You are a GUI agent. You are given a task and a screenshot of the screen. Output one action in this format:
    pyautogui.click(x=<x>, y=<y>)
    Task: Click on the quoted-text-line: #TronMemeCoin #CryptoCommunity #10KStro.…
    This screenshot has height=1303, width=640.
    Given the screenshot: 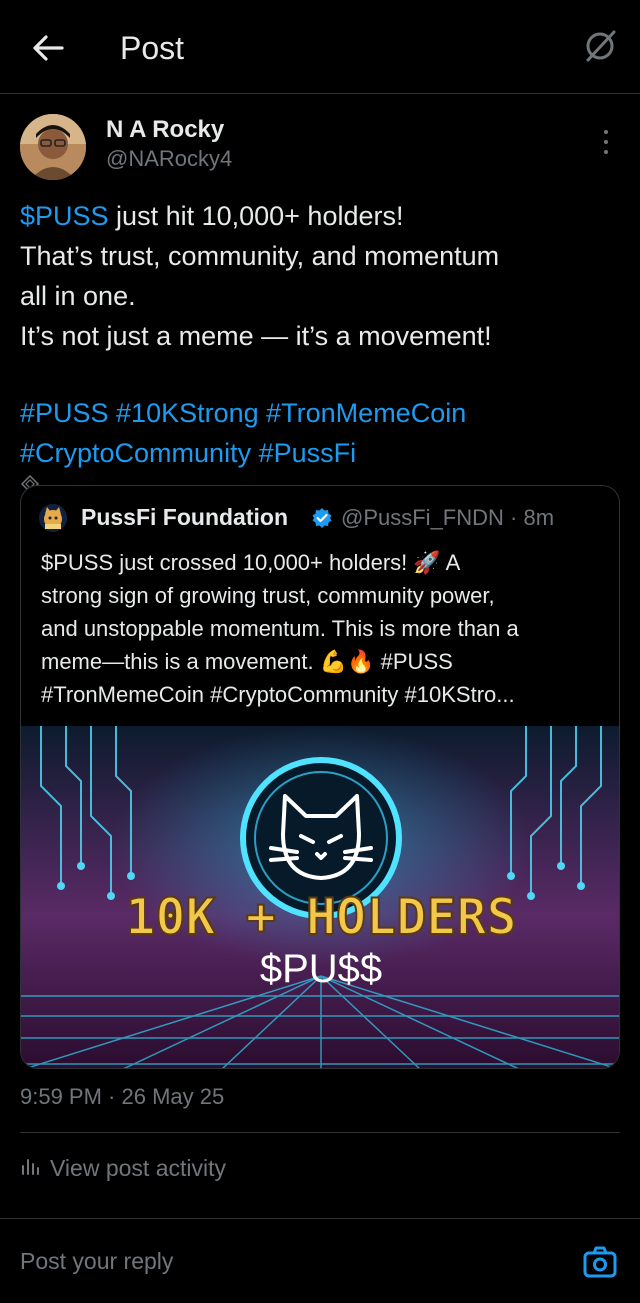 What is the action you would take?
    pyautogui.click(x=278, y=694)
    